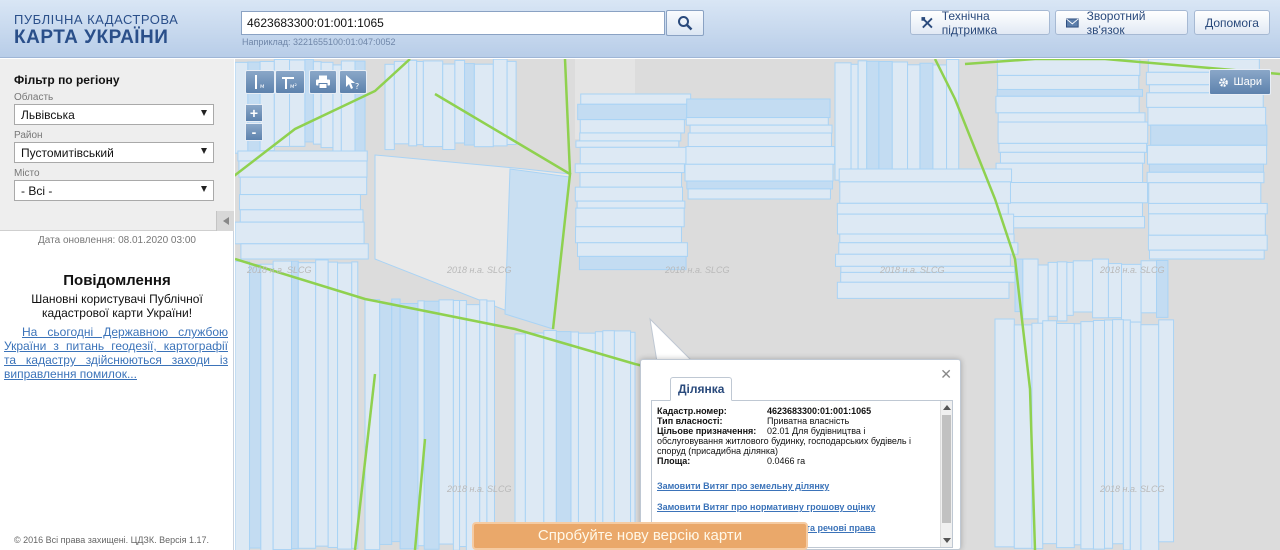 The image size is (1280, 550). I want to click on zoom-in-button: +, so click(254, 113).